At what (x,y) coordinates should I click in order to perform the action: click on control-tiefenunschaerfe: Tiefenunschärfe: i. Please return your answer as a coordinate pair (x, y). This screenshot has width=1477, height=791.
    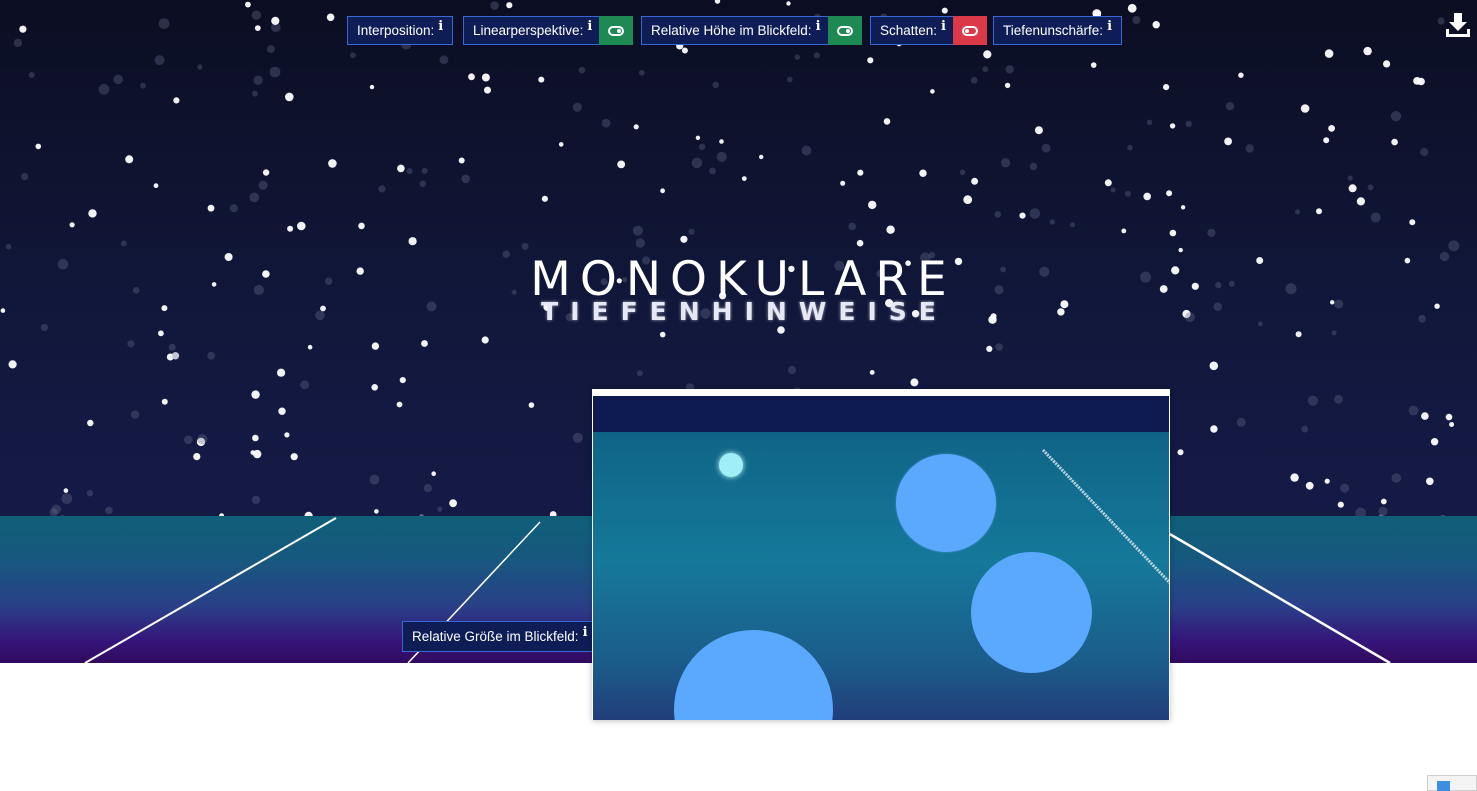
    Looking at the image, I should click on (1058, 30).